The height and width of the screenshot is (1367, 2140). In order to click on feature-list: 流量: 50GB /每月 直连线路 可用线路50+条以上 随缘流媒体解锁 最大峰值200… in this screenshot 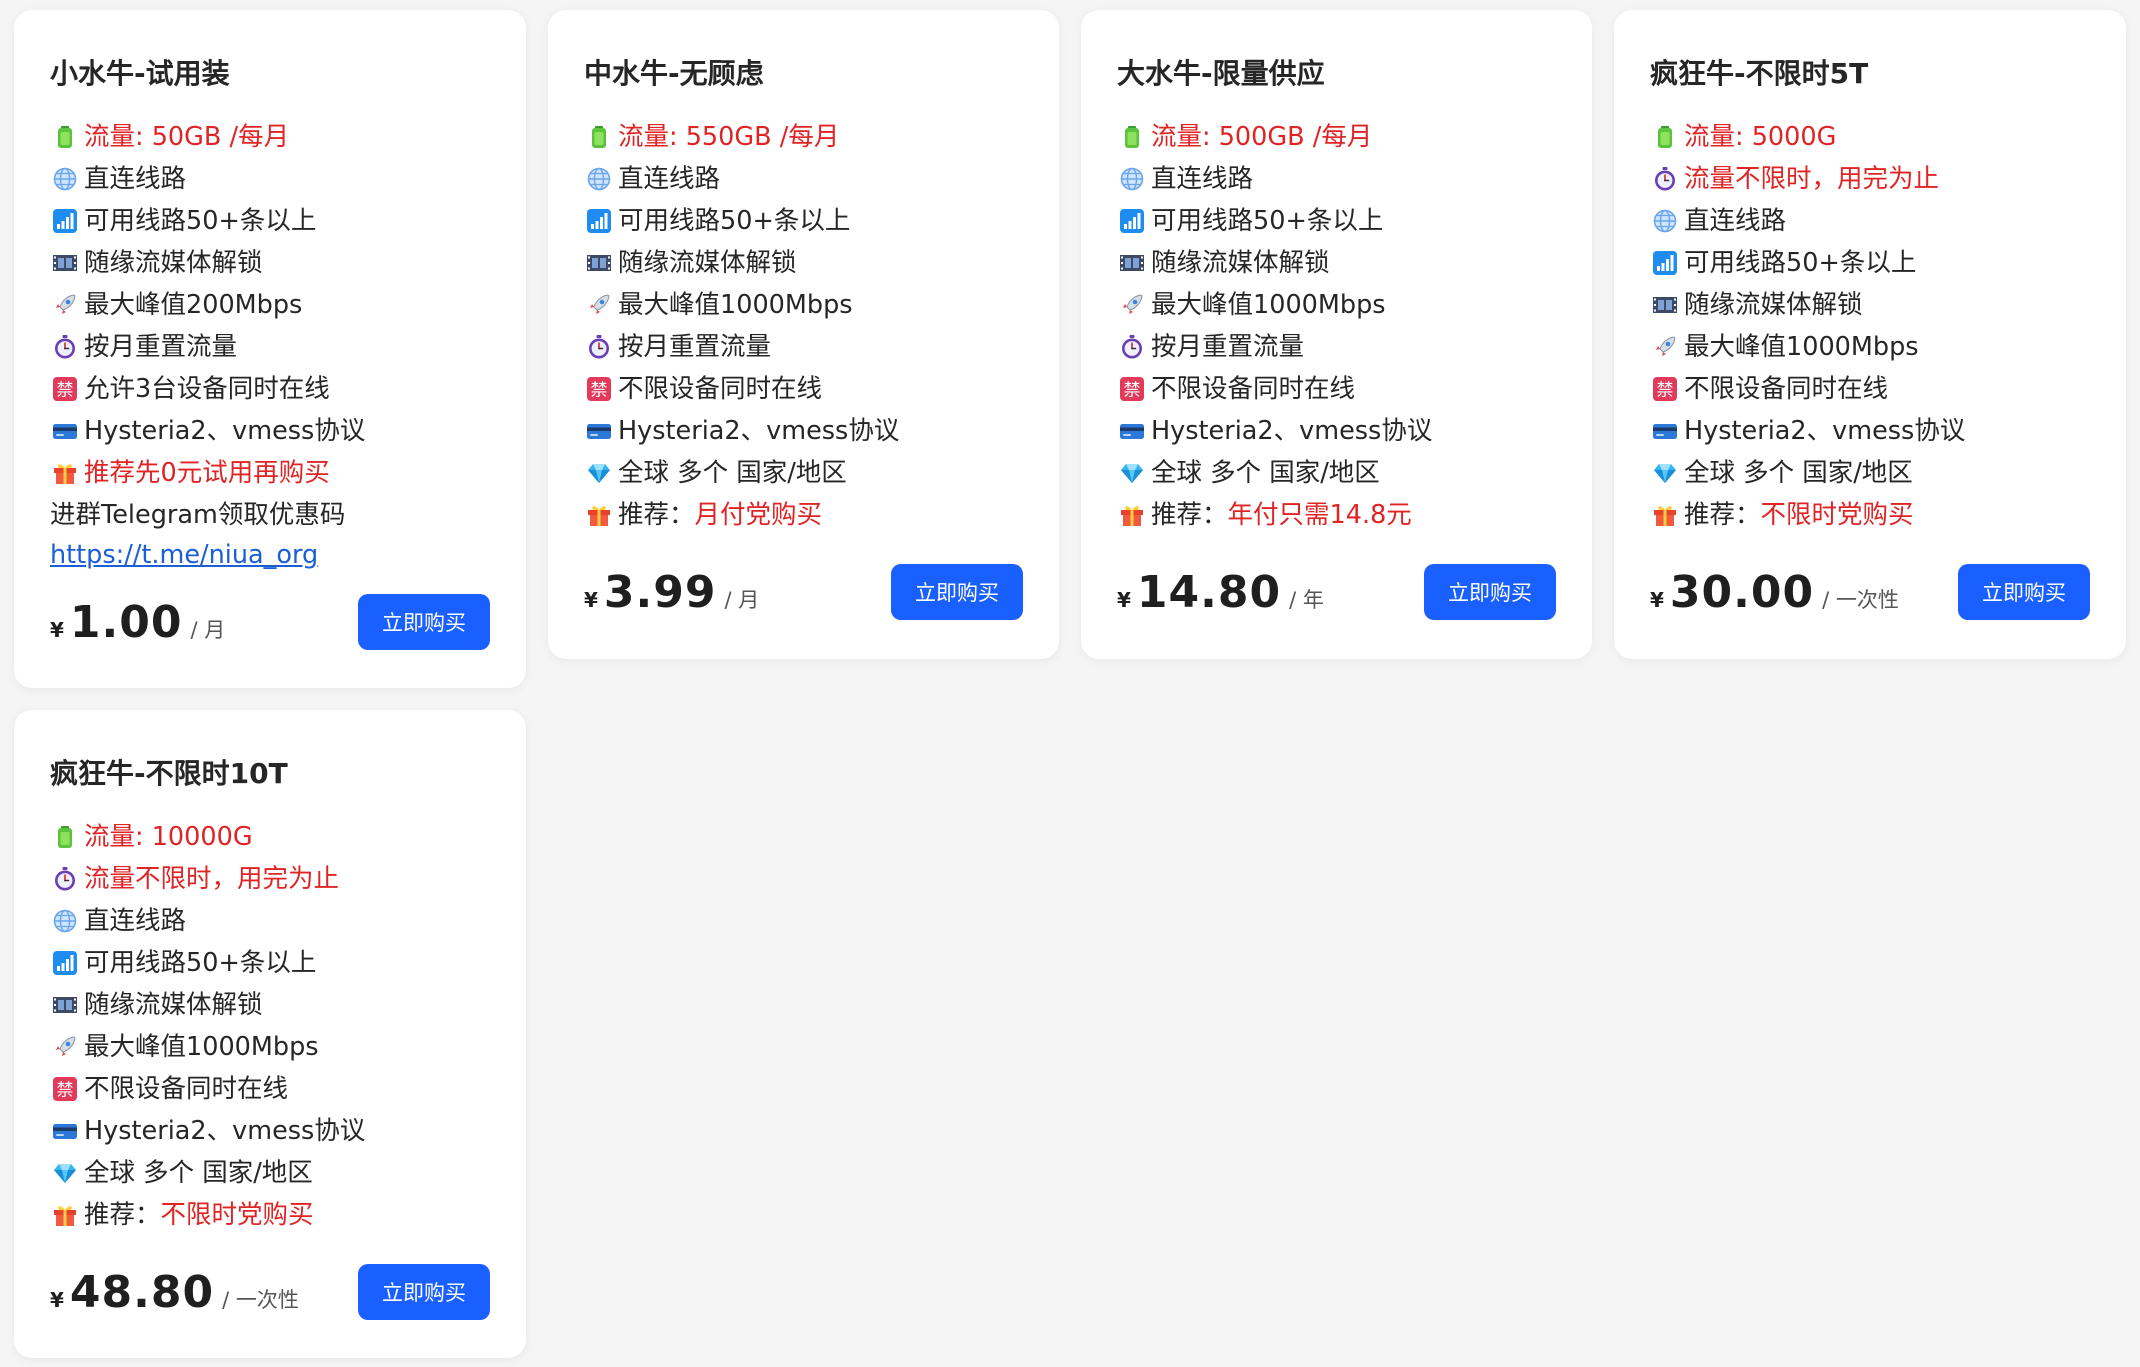, I will do `click(270, 305)`.